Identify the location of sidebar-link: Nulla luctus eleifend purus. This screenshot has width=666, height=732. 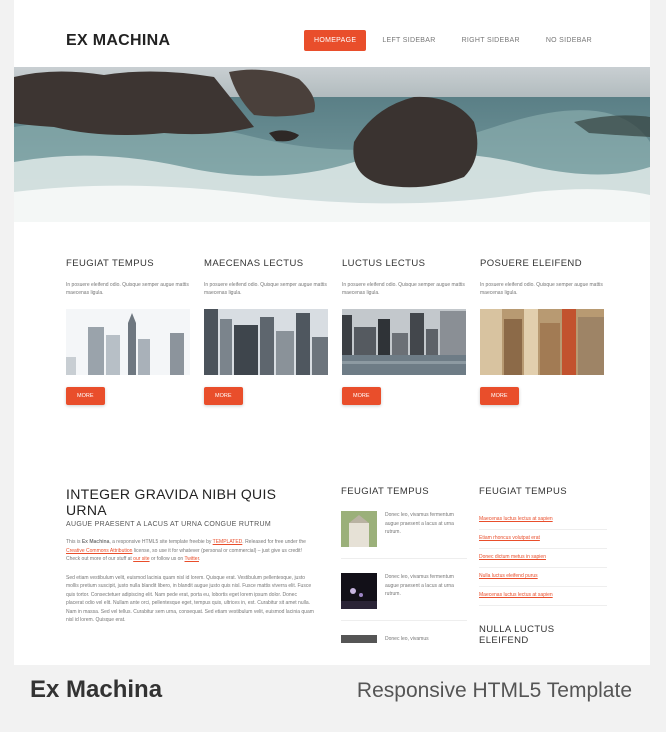
(508, 576).